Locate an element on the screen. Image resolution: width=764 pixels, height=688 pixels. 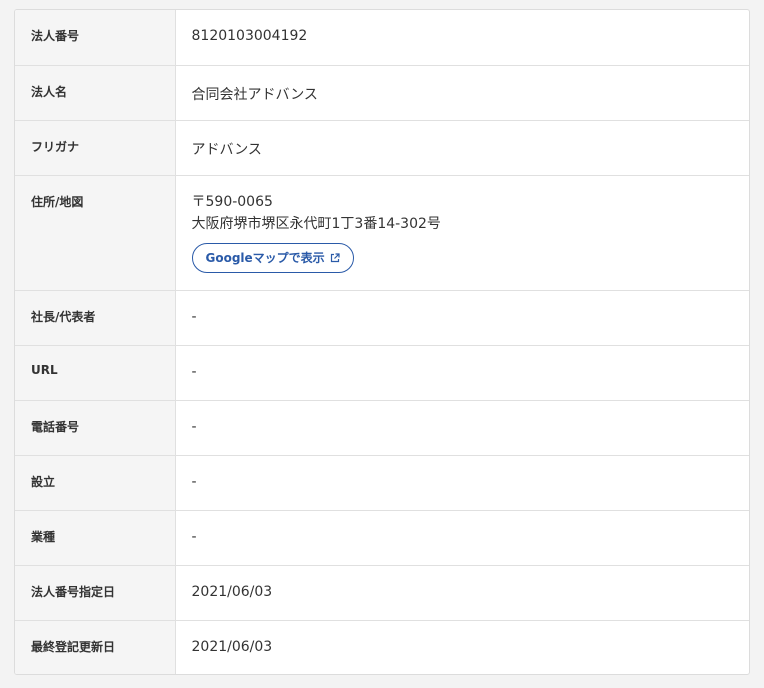
label-last-updated-date: 最終登記更新日 is located at coordinates (95, 647).